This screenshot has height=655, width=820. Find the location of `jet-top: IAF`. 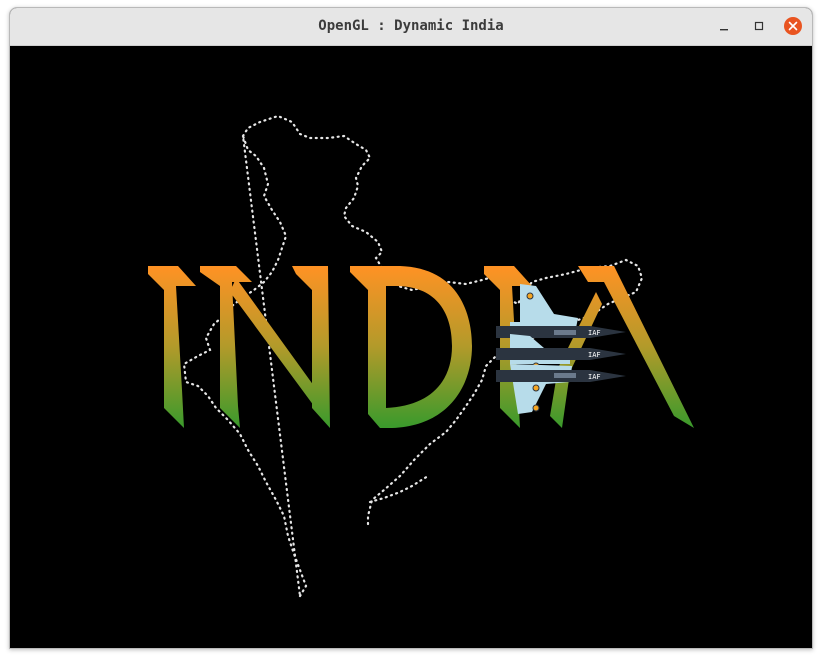

jet-top: IAF is located at coordinates (561, 312).